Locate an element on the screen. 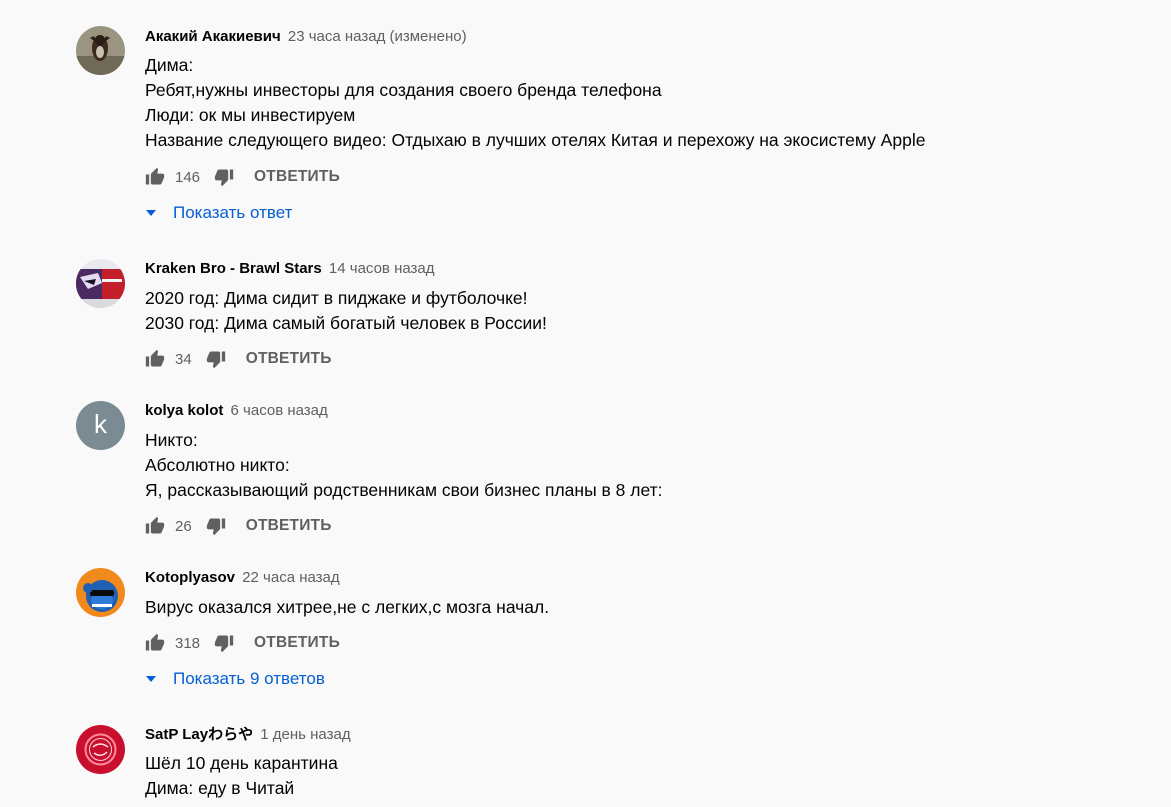 The width and height of the screenshot is (1171, 807). bird-avatar-icon is located at coordinates (100, 50).